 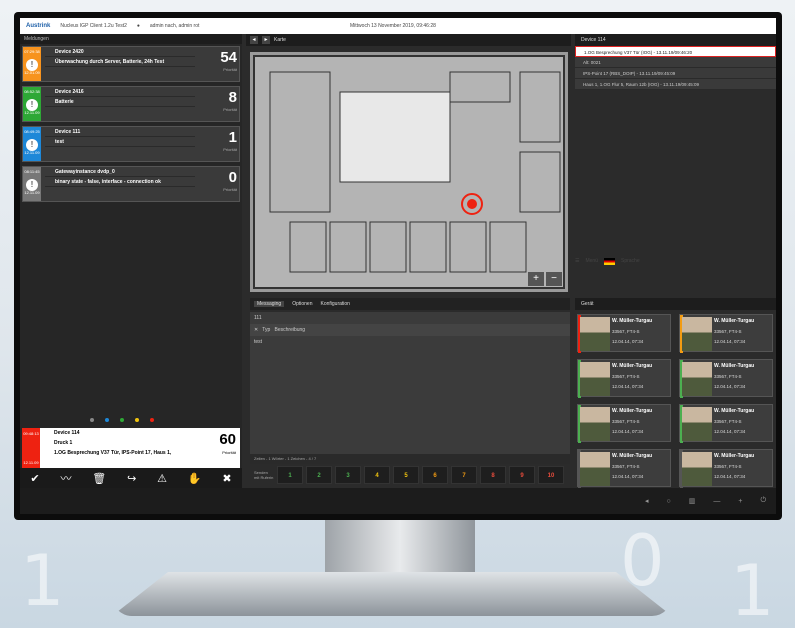 I want to click on alarm-stamp: 08:11:45! 12.11.09, so click(x=32, y=184).